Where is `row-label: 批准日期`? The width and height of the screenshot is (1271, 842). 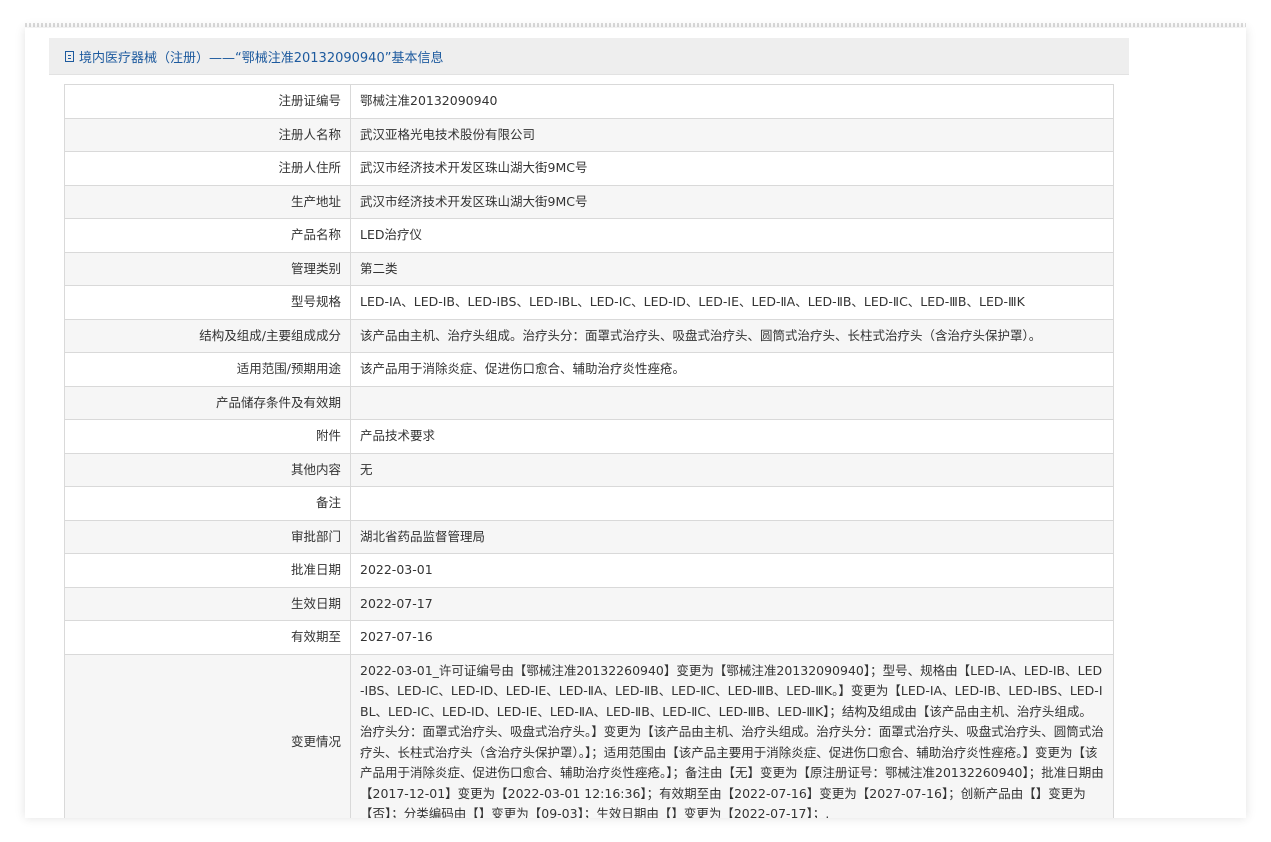 row-label: 批准日期 is located at coordinates (207, 570).